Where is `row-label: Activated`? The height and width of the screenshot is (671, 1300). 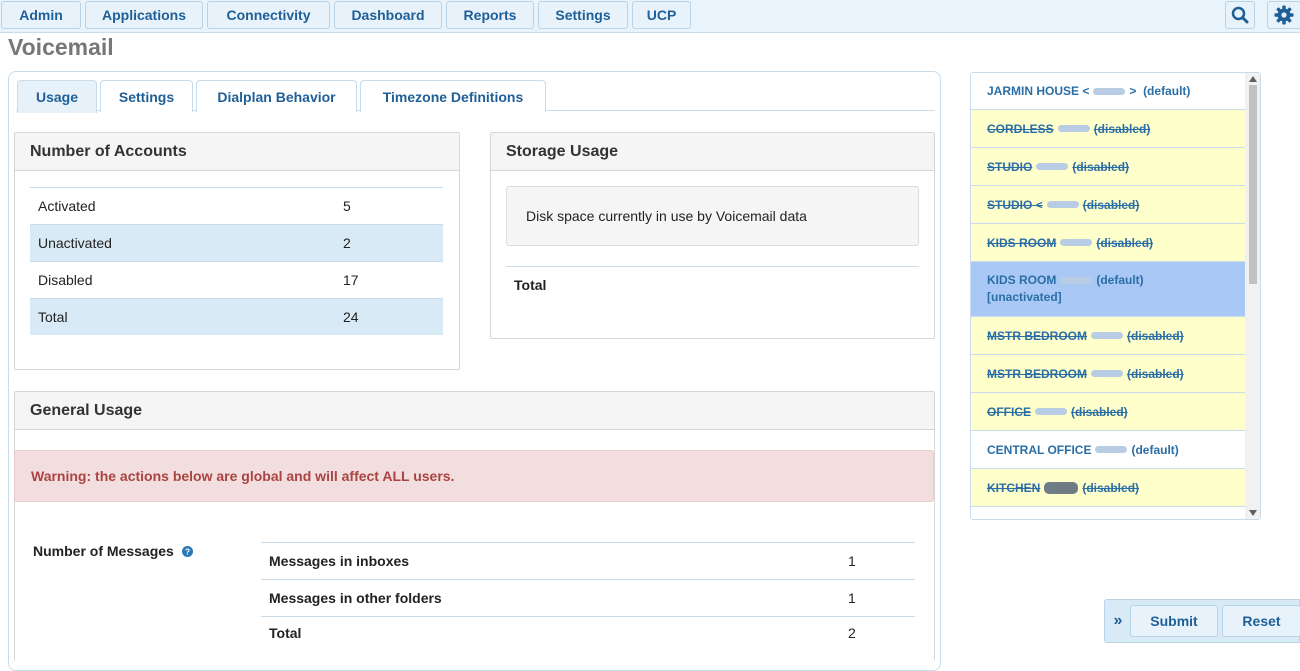 row-label: Activated is located at coordinates (67, 206).